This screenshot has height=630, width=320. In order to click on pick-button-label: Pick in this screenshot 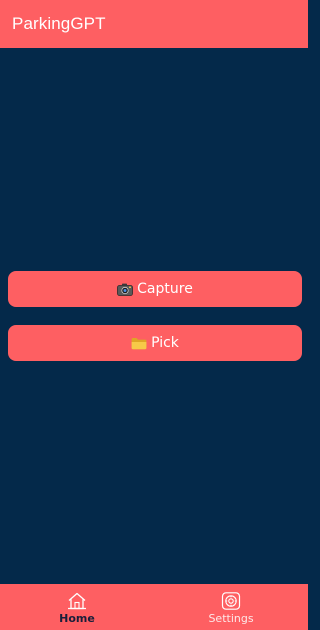, I will do `click(165, 343)`.